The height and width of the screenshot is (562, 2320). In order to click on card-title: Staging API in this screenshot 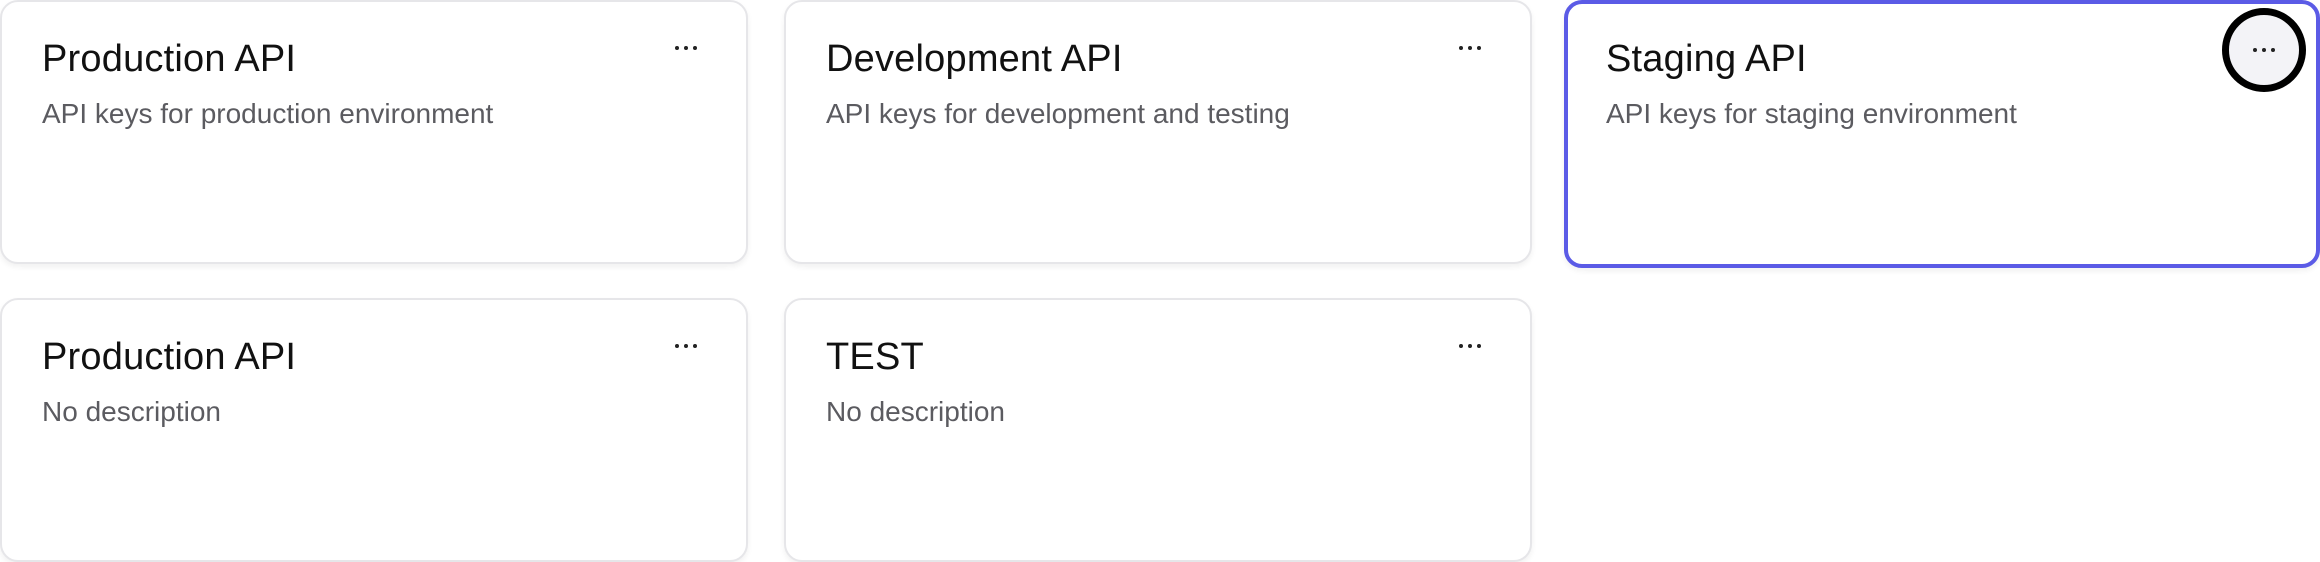, I will do `click(1706, 59)`.